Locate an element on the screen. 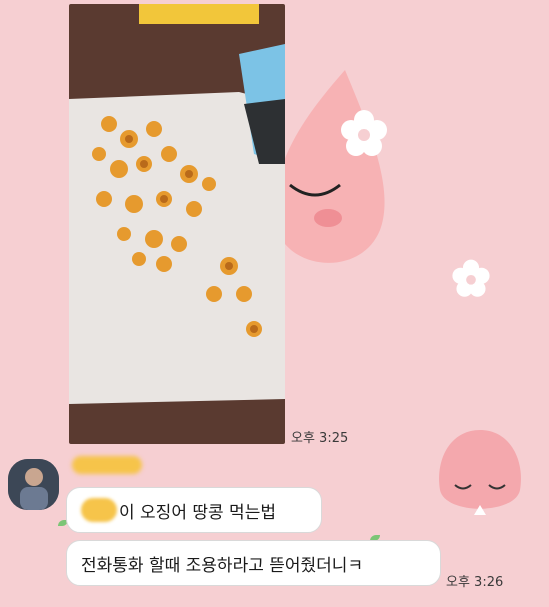  avatar-image is located at coordinates (33, 484).